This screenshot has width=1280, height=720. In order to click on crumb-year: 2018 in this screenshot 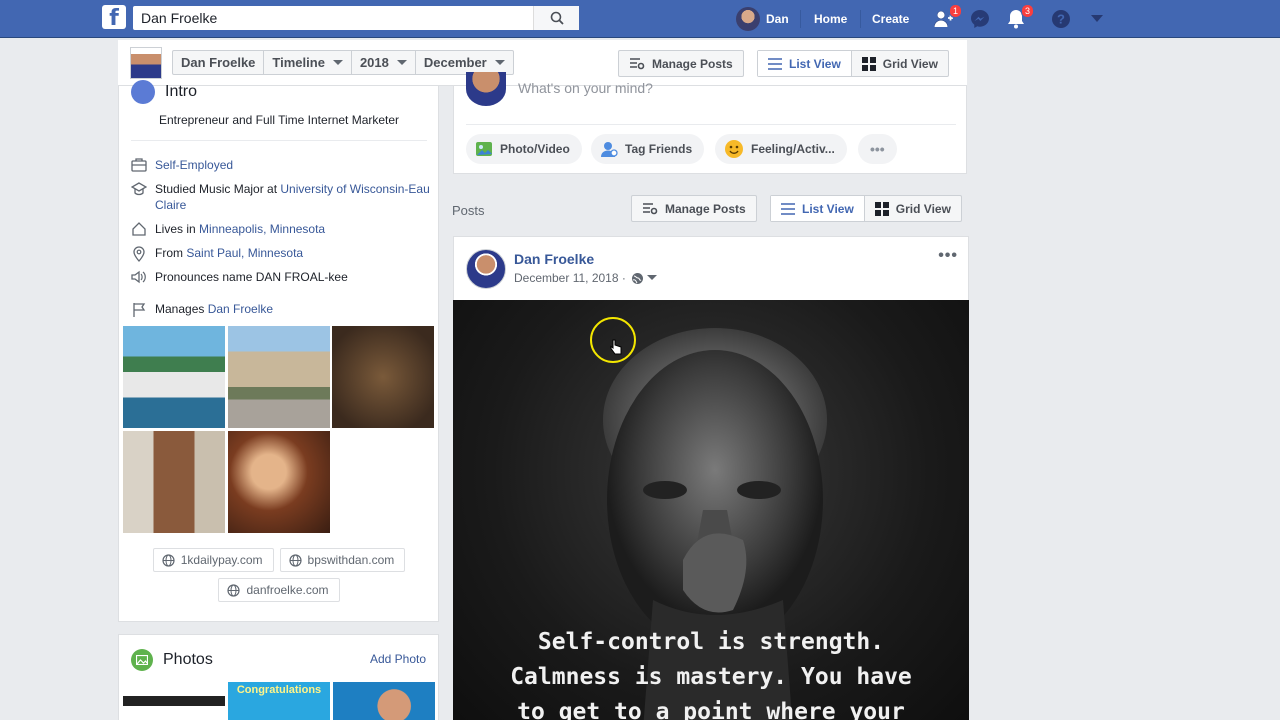, I will do `click(384, 62)`.